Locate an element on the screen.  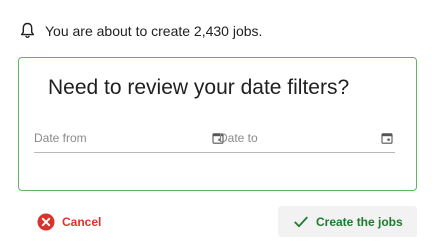
date-to-field: Date to is located at coordinates (307, 142).